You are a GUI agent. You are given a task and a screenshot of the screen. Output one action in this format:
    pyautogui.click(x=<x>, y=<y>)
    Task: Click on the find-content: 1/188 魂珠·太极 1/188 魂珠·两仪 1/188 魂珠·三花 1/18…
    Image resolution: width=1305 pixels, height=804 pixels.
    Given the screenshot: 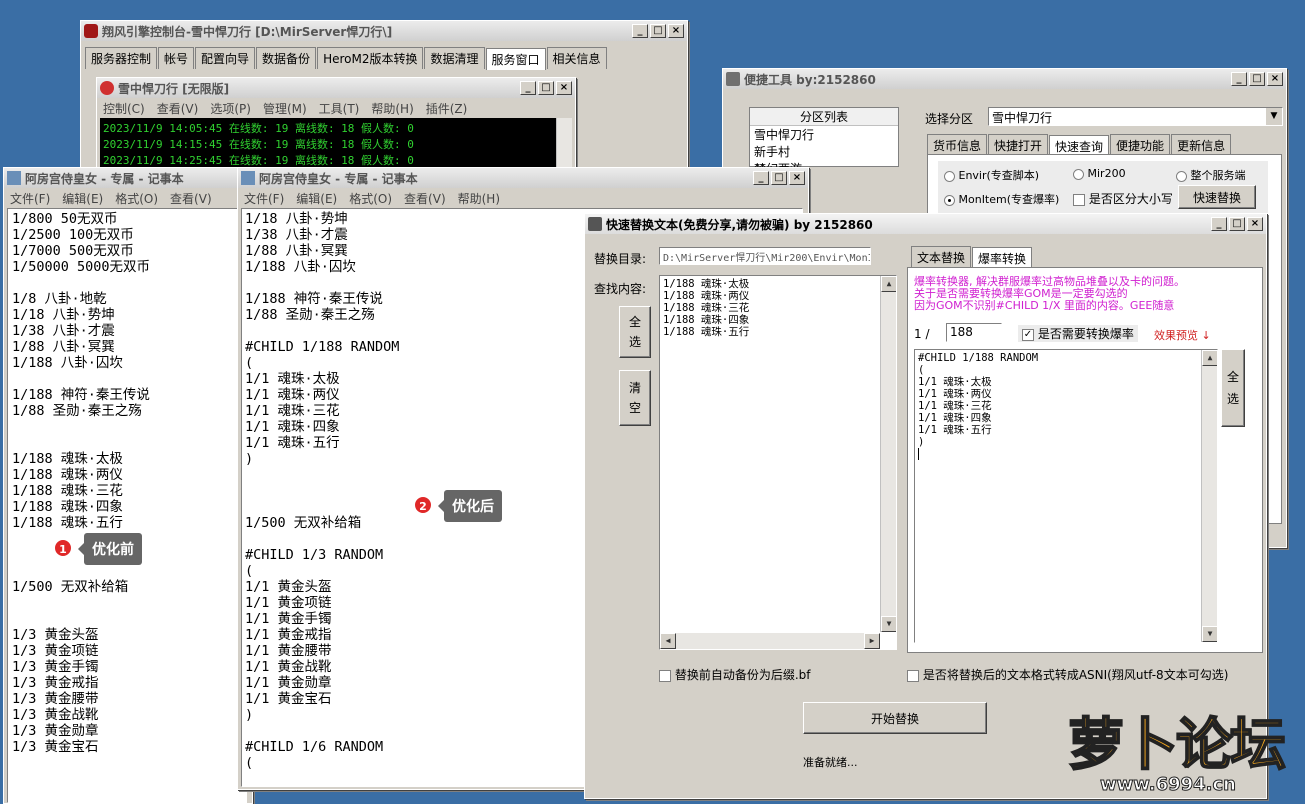 What is the action you would take?
    pyautogui.click(x=778, y=462)
    